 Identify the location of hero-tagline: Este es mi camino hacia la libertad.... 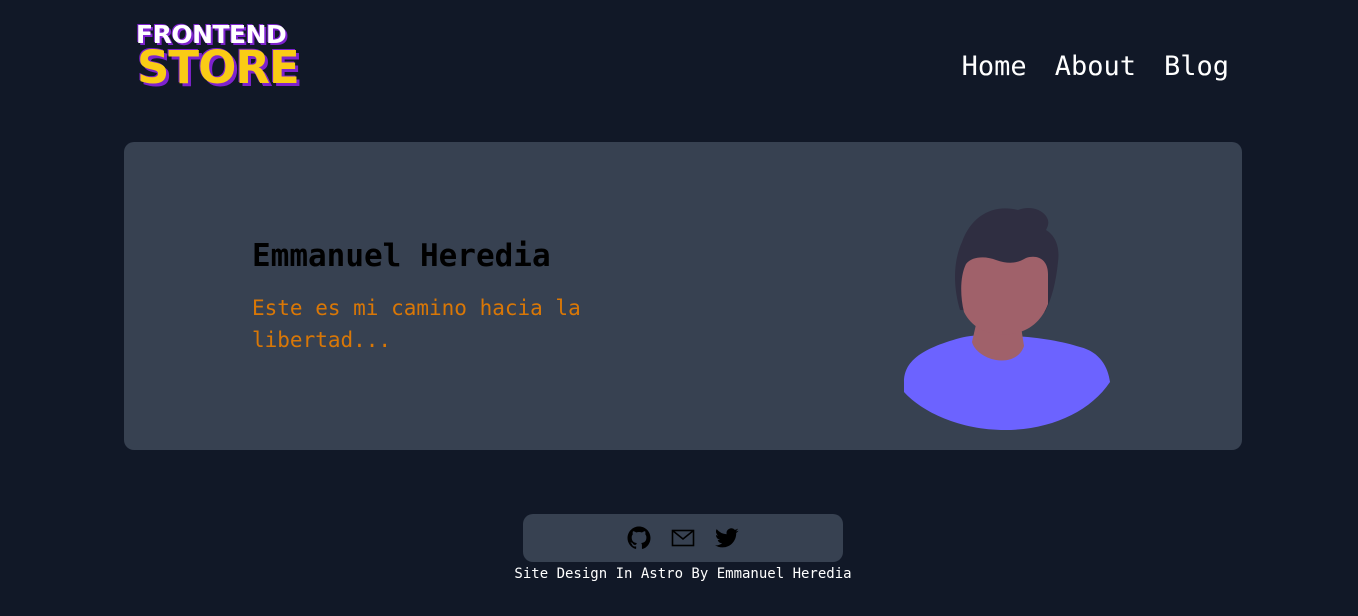
(416, 324).